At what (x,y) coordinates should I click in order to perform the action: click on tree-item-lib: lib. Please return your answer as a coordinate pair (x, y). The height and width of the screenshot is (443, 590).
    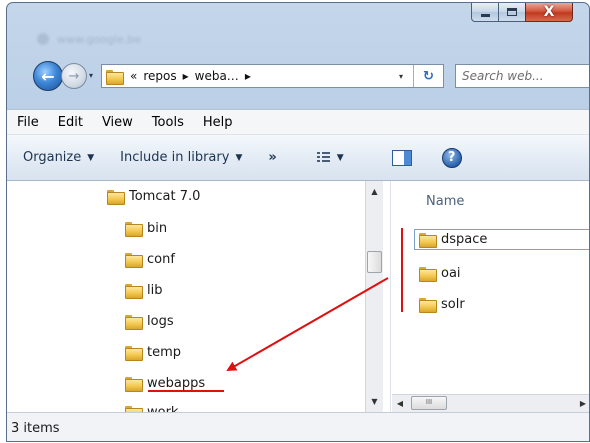
    Looking at the image, I should click on (144, 291).